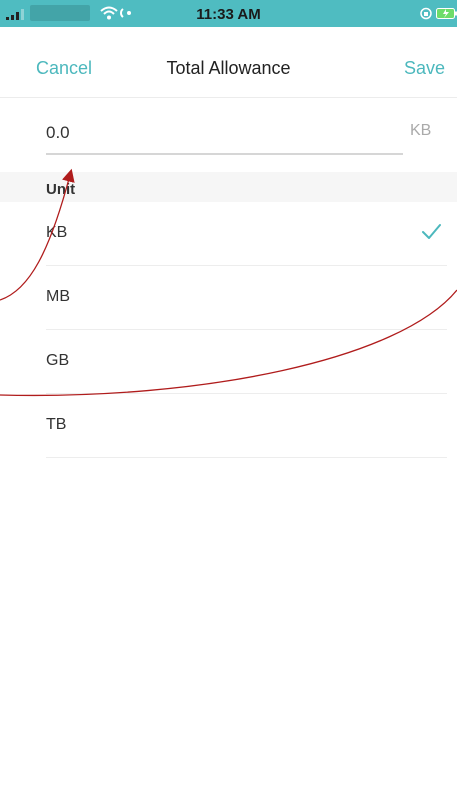  I want to click on unit-section-title: Unit, so click(61, 189).